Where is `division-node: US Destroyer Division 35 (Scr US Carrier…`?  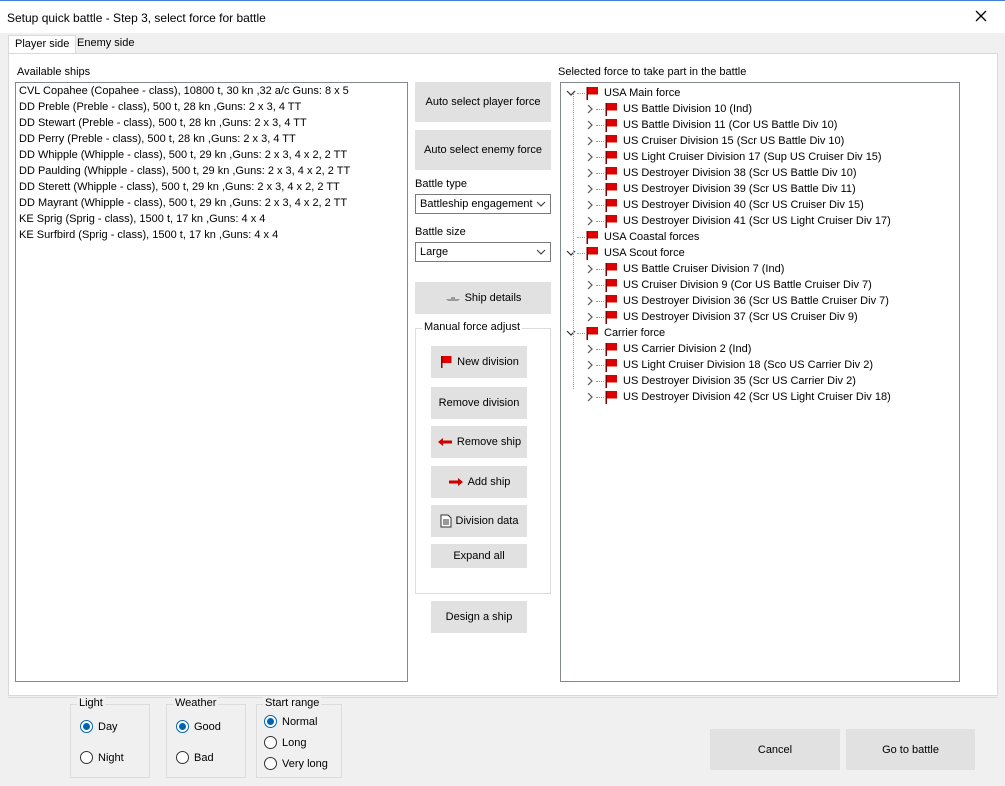
division-node: US Destroyer Division 35 (Scr US Carrier… is located at coordinates (739, 381).